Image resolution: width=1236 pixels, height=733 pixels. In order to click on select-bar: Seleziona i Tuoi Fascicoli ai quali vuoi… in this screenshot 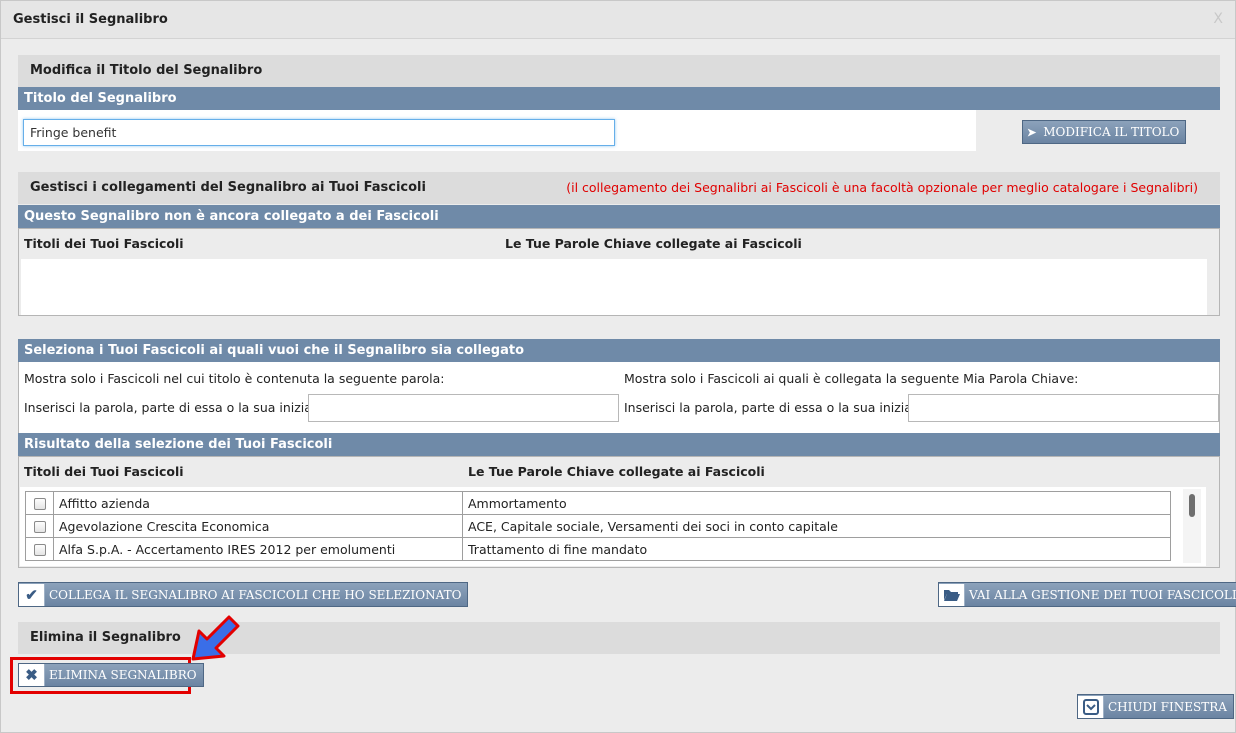, I will do `click(619, 350)`.